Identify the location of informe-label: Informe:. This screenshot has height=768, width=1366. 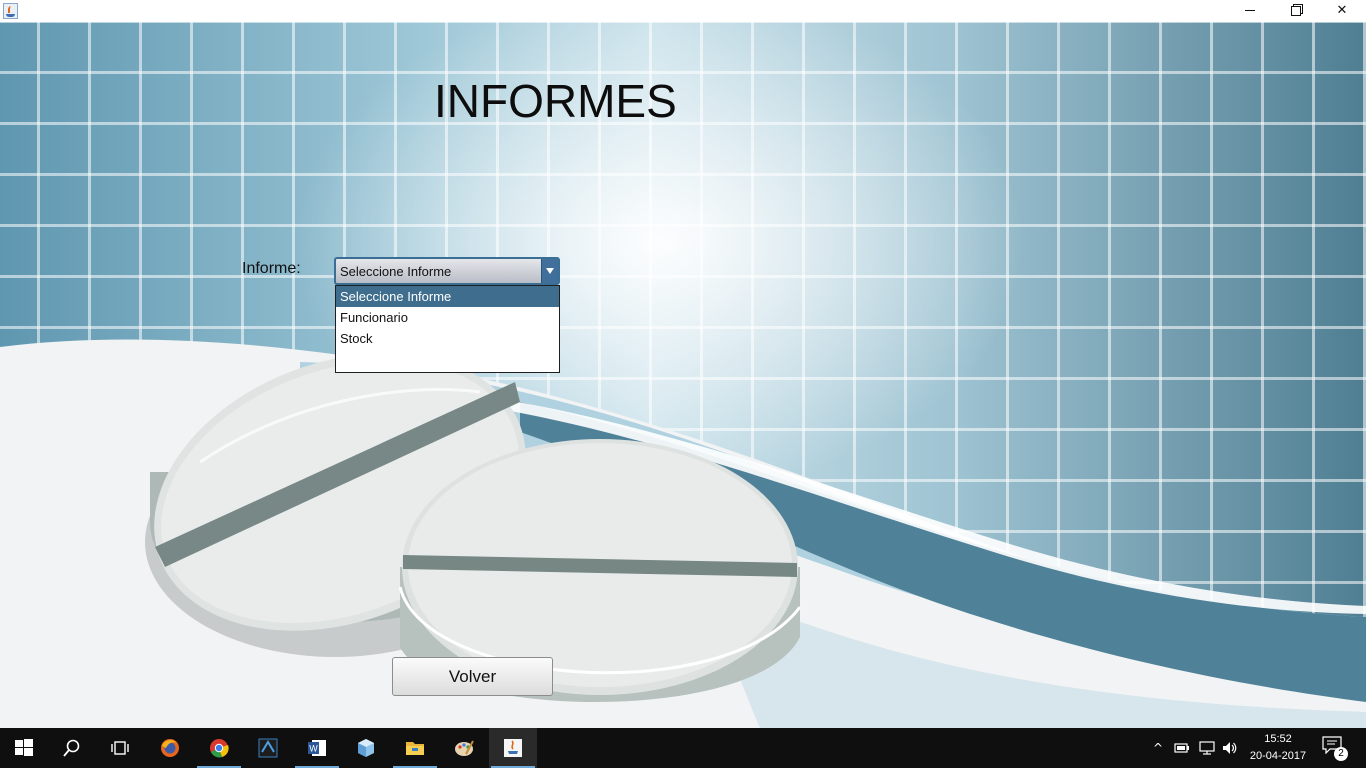
(271, 268).